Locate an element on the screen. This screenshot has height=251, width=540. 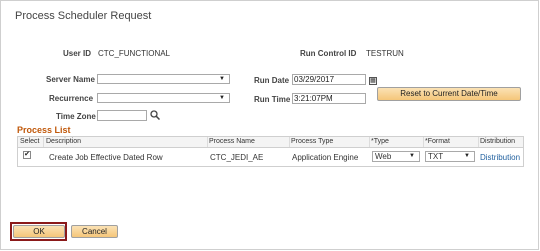
run-time-label: Run Time is located at coordinates (272, 99).